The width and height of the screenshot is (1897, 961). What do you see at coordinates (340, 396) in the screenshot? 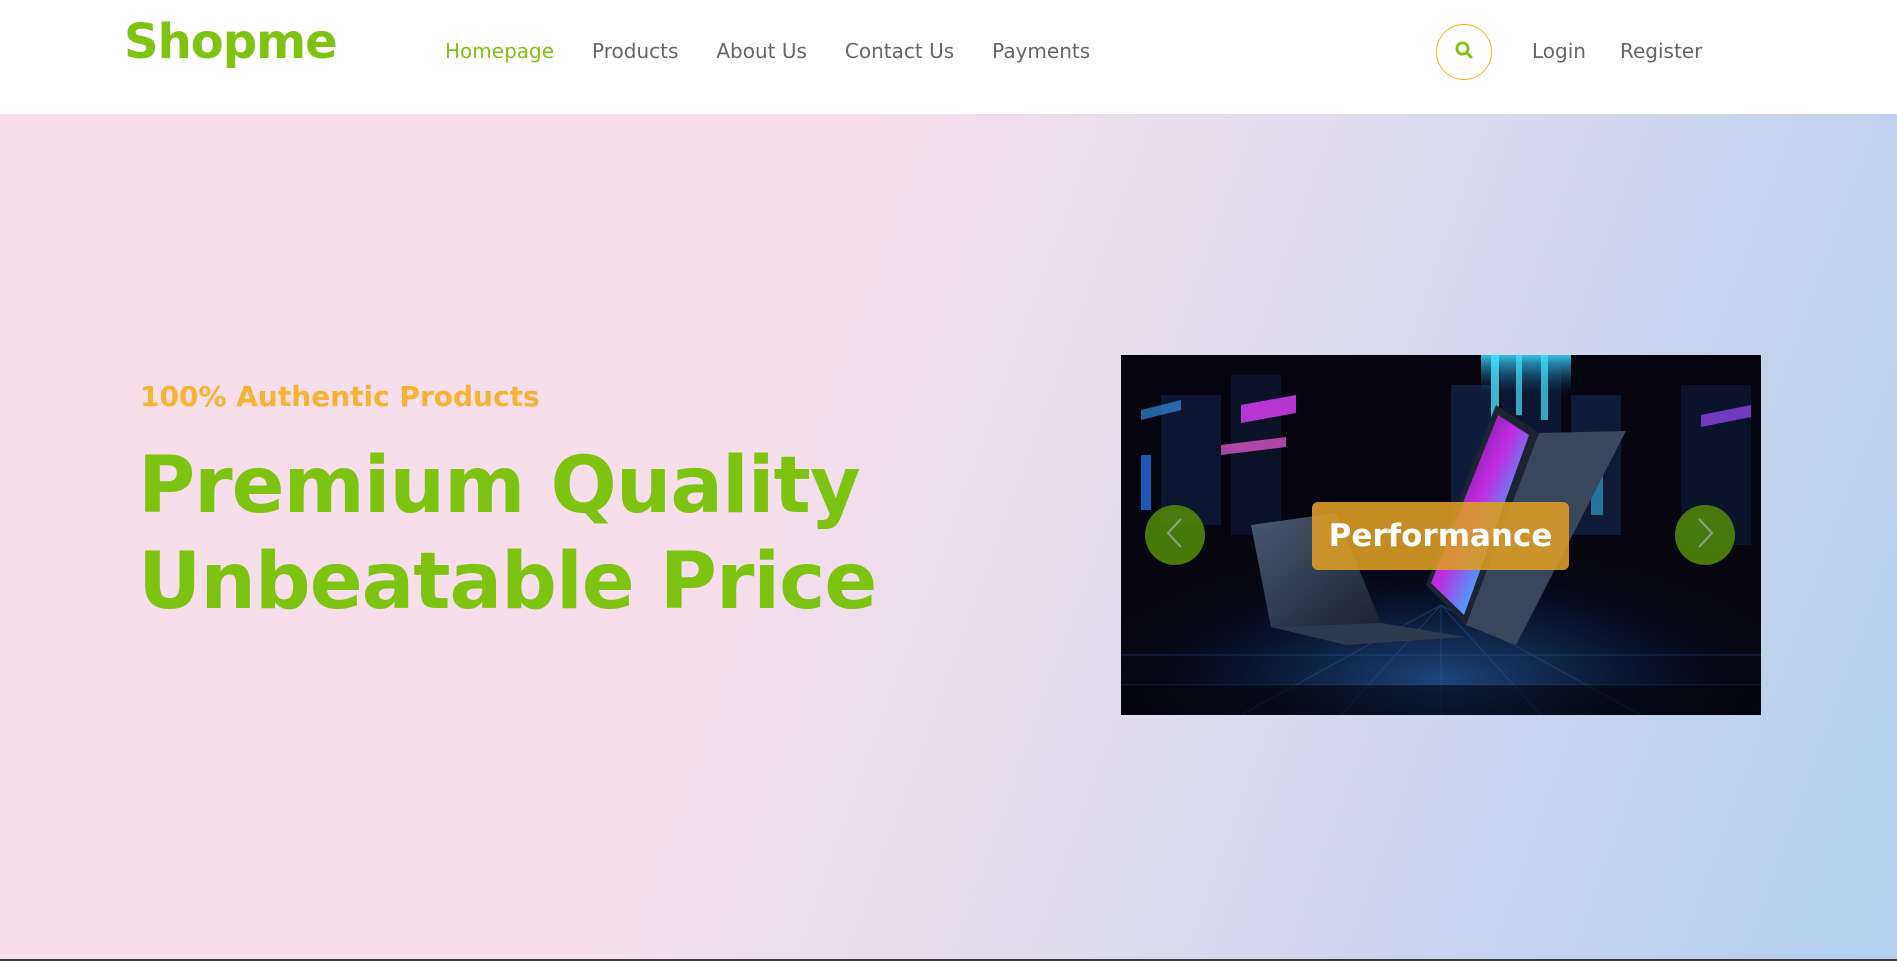
I see `hero-tagline: 100% Authentic Products` at bounding box center [340, 396].